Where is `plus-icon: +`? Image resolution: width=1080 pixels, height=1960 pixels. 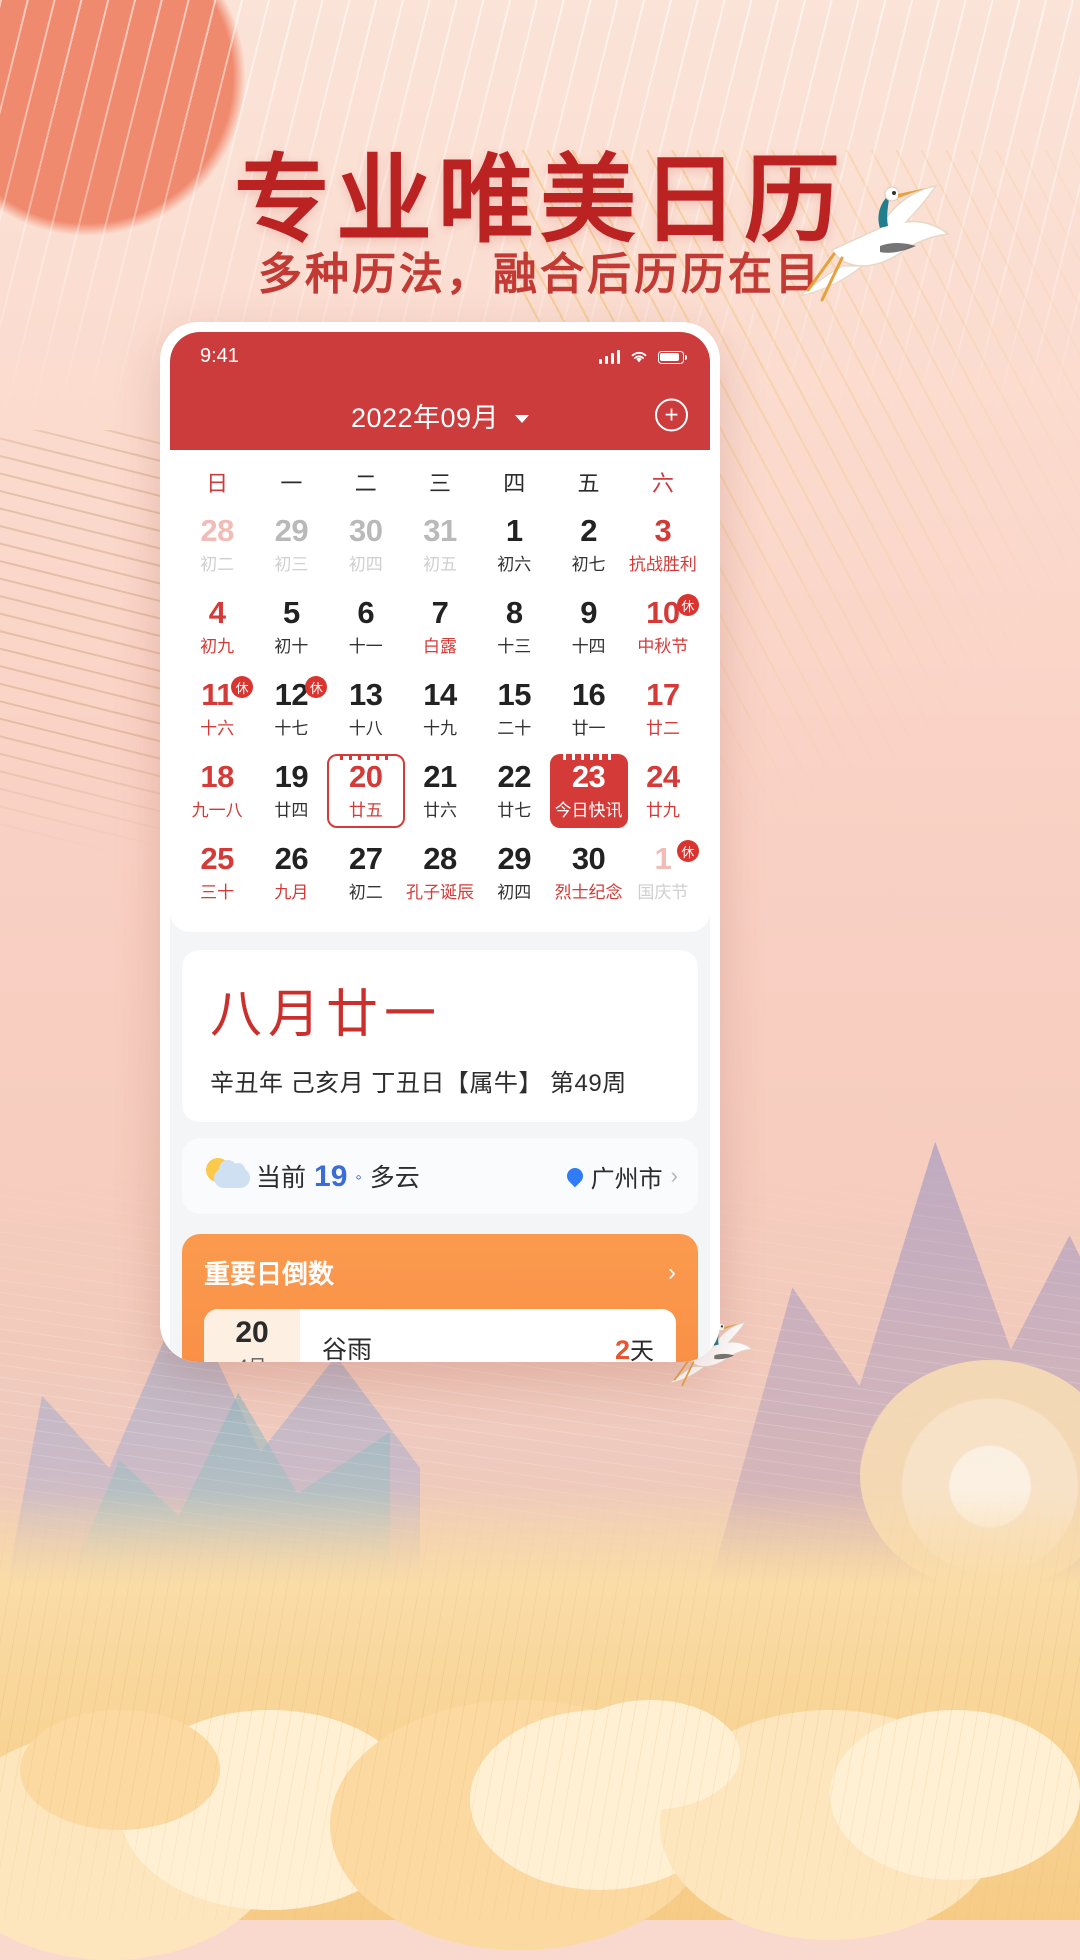 plus-icon: + is located at coordinates (671, 414).